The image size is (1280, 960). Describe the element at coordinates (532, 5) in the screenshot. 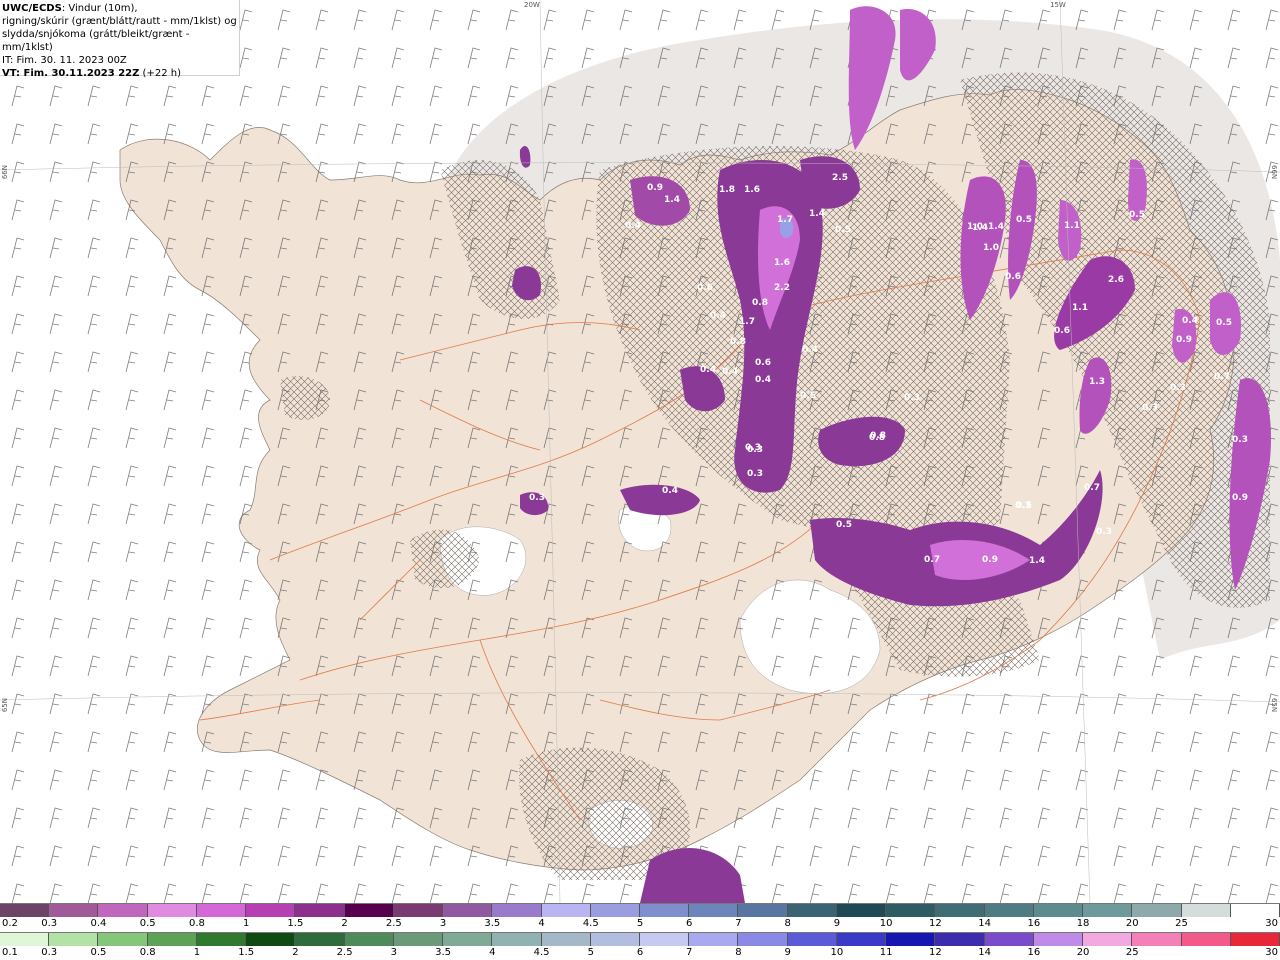

I see `lon-label-20w: 20W` at that location.